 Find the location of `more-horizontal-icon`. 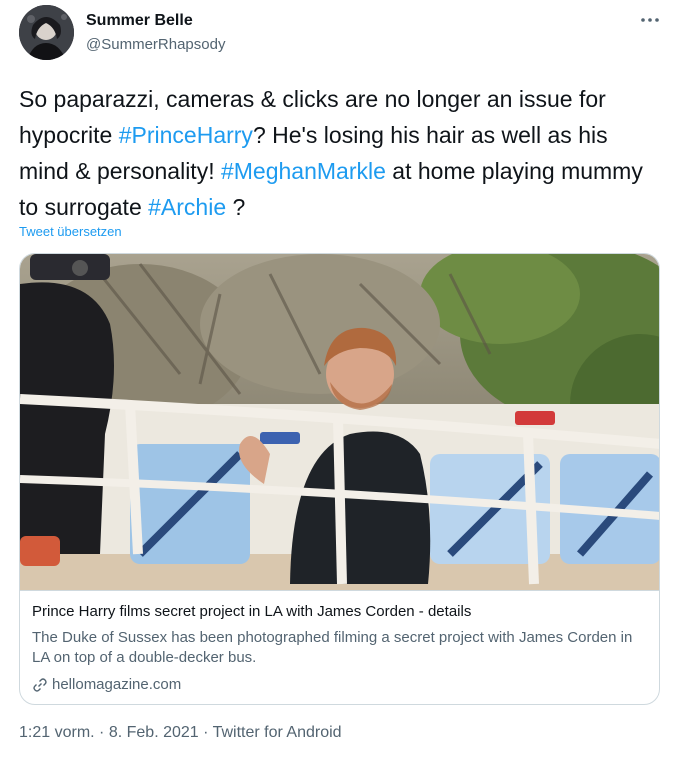

more-horizontal-icon is located at coordinates (650, 20).